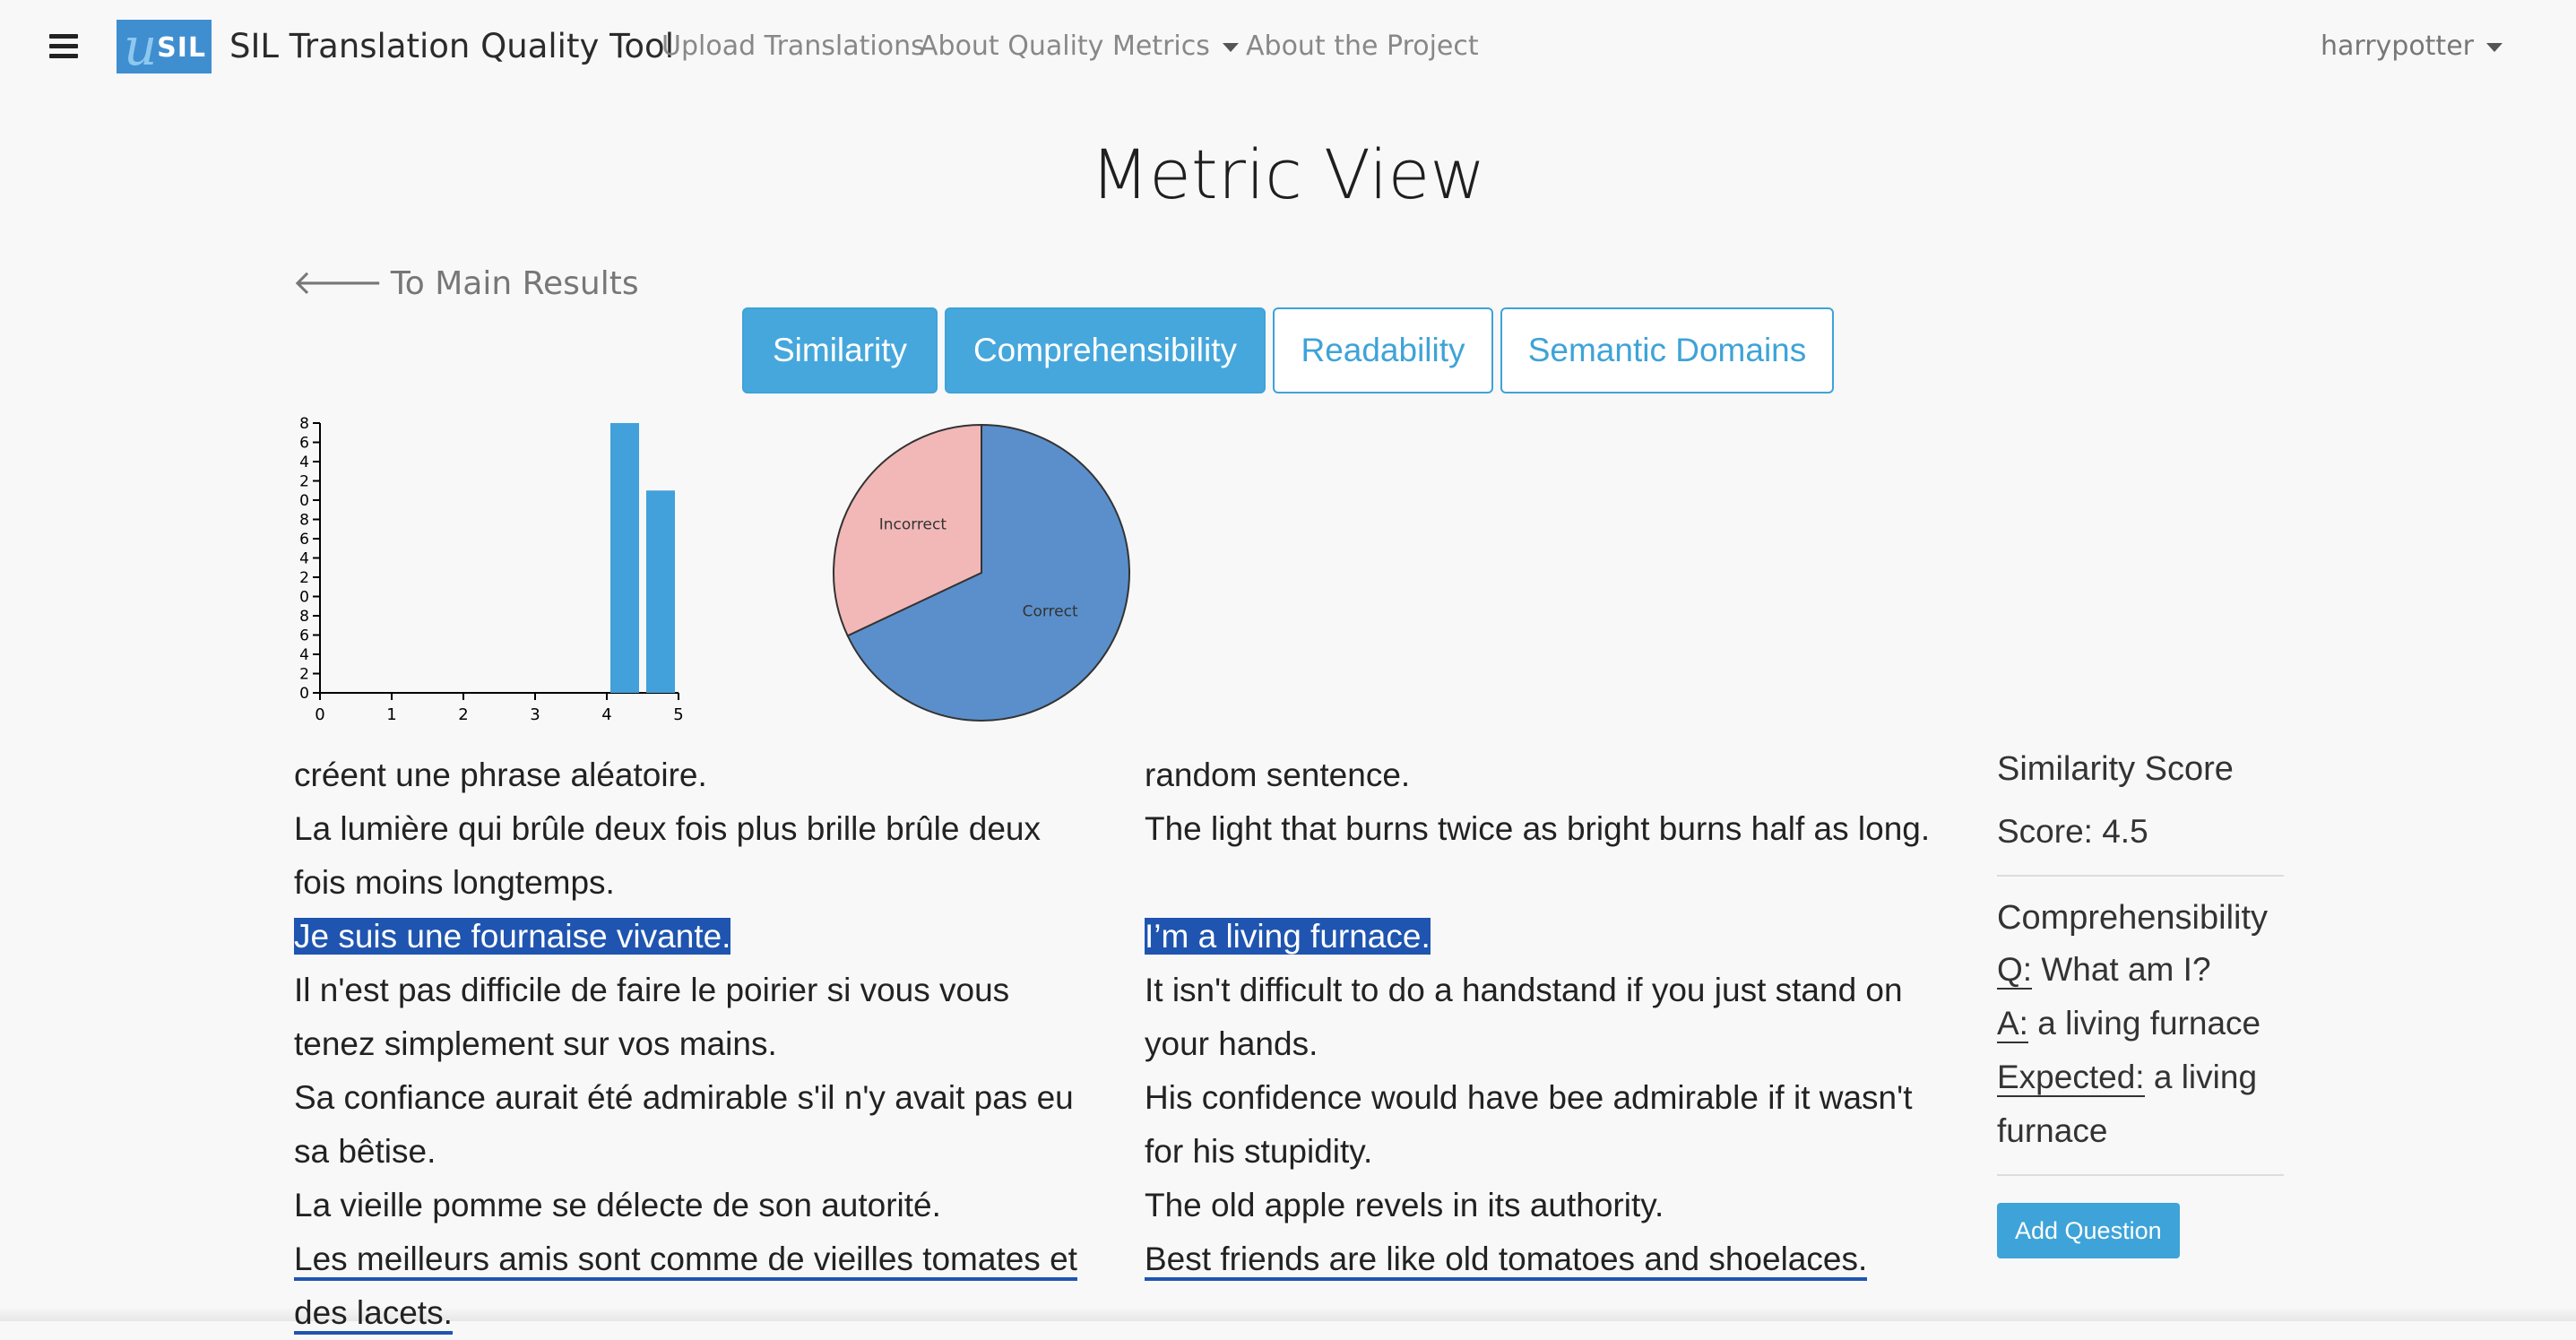 This screenshot has height=1340, width=2576. Describe the element at coordinates (1288, 1314) in the screenshot. I see `bottom-shadow` at that location.